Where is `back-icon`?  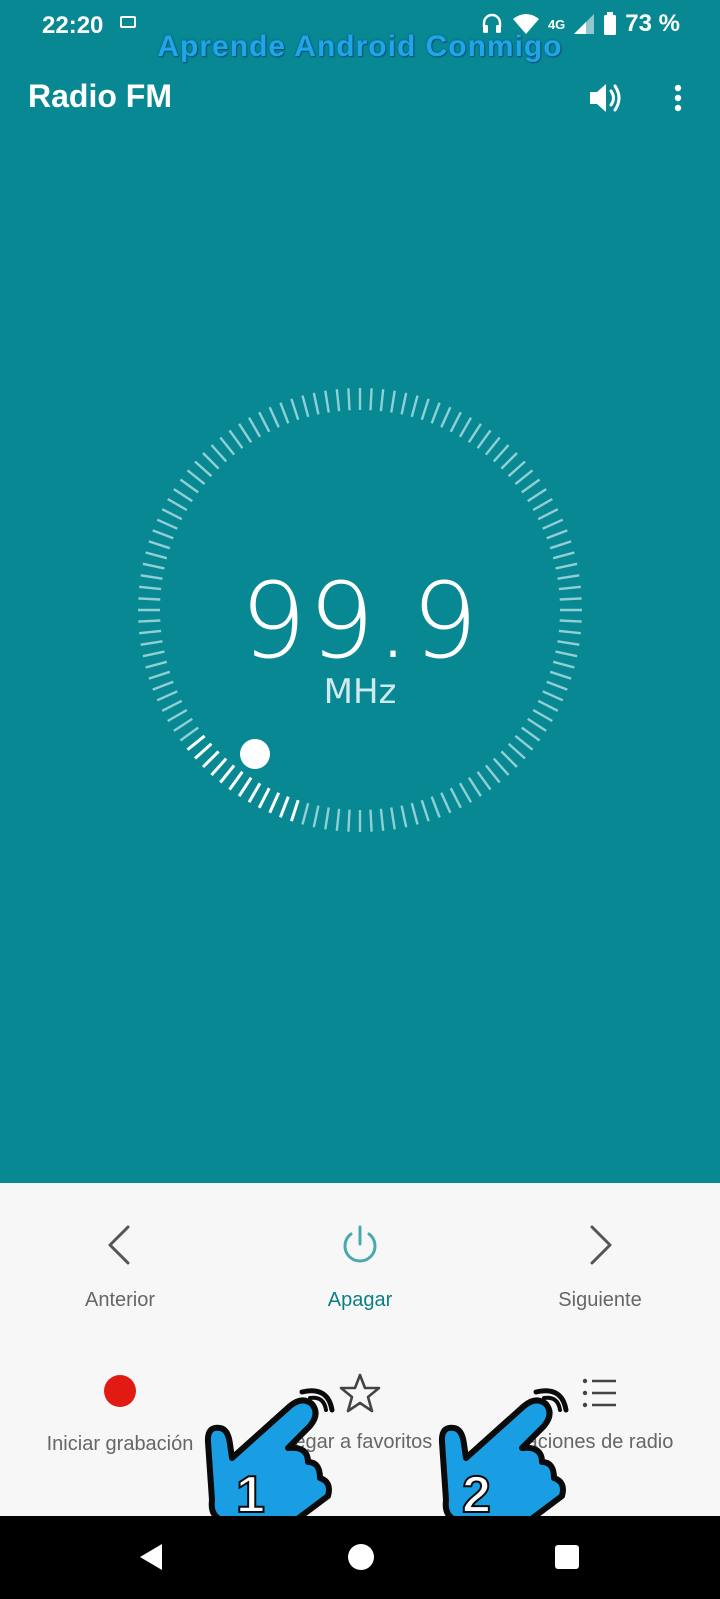 back-icon is located at coordinates (151, 1557).